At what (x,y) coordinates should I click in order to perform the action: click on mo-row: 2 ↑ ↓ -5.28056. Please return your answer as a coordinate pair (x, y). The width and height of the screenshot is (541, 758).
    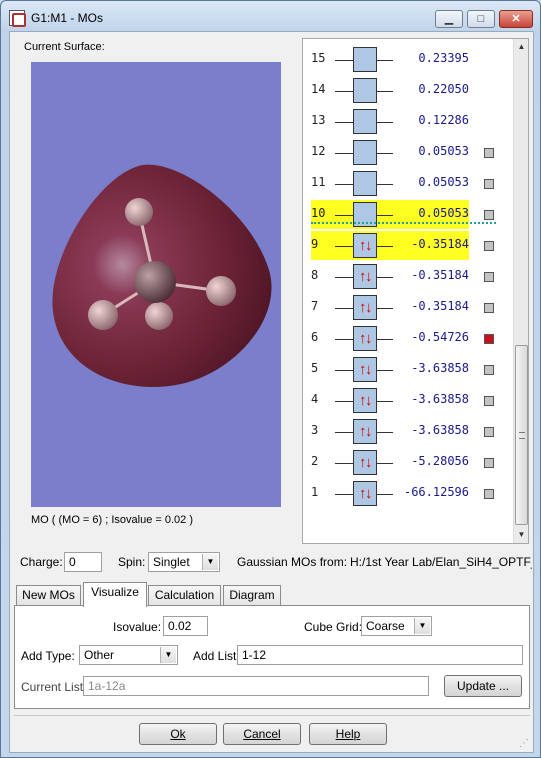
    Looking at the image, I should click on (408, 463).